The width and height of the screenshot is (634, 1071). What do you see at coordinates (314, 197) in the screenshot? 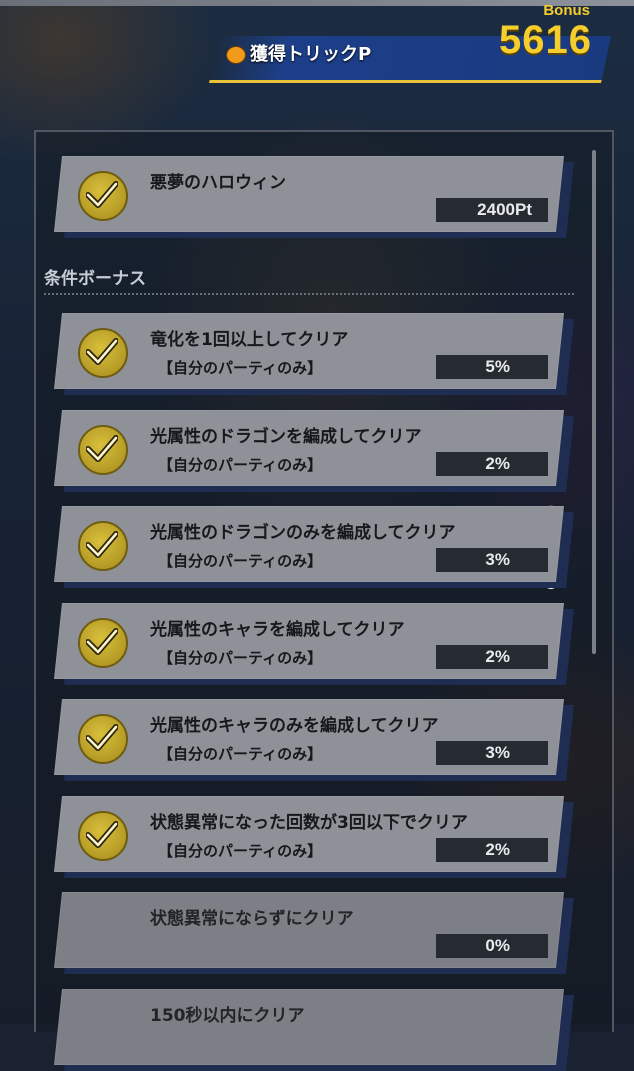
I see `main-quest-card: 悪夢のハロウィン 2400Pt` at bounding box center [314, 197].